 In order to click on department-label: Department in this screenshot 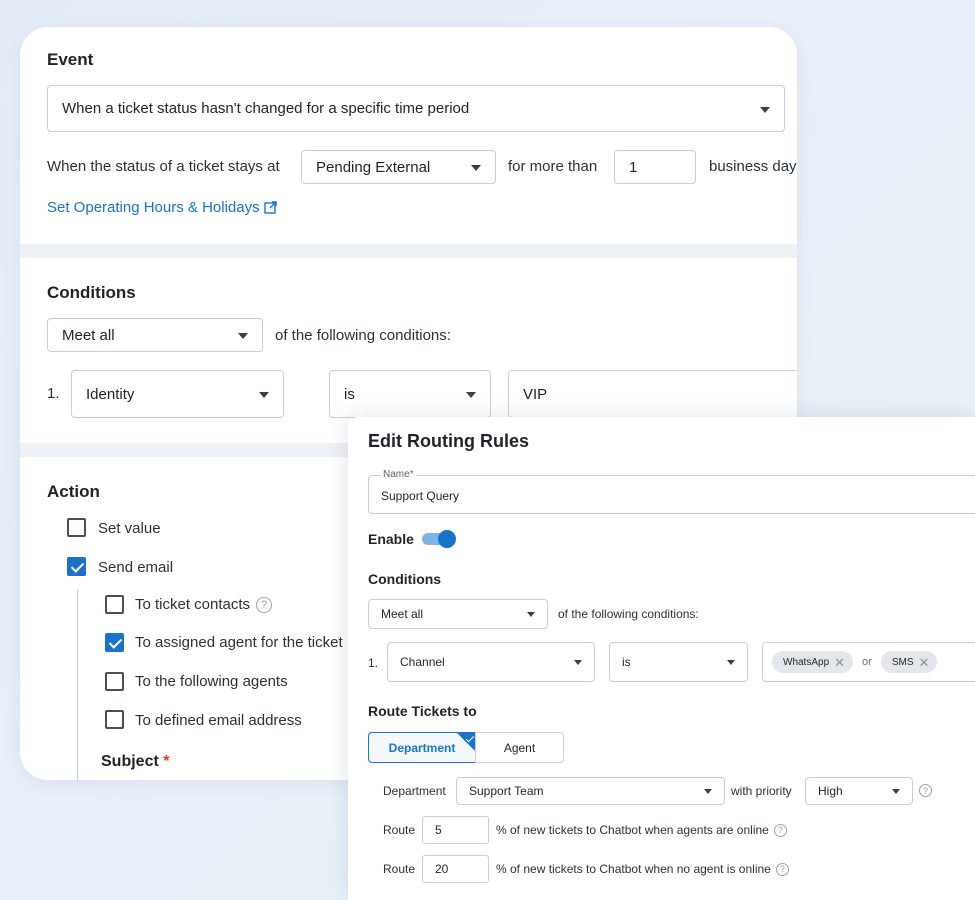, I will do `click(414, 791)`.